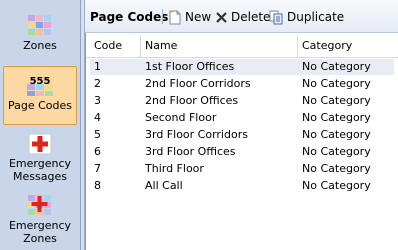 The height and width of the screenshot is (250, 398). What do you see at coordinates (40, 144) in the screenshot?
I see `emergency-messages-icon` at bounding box center [40, 144].